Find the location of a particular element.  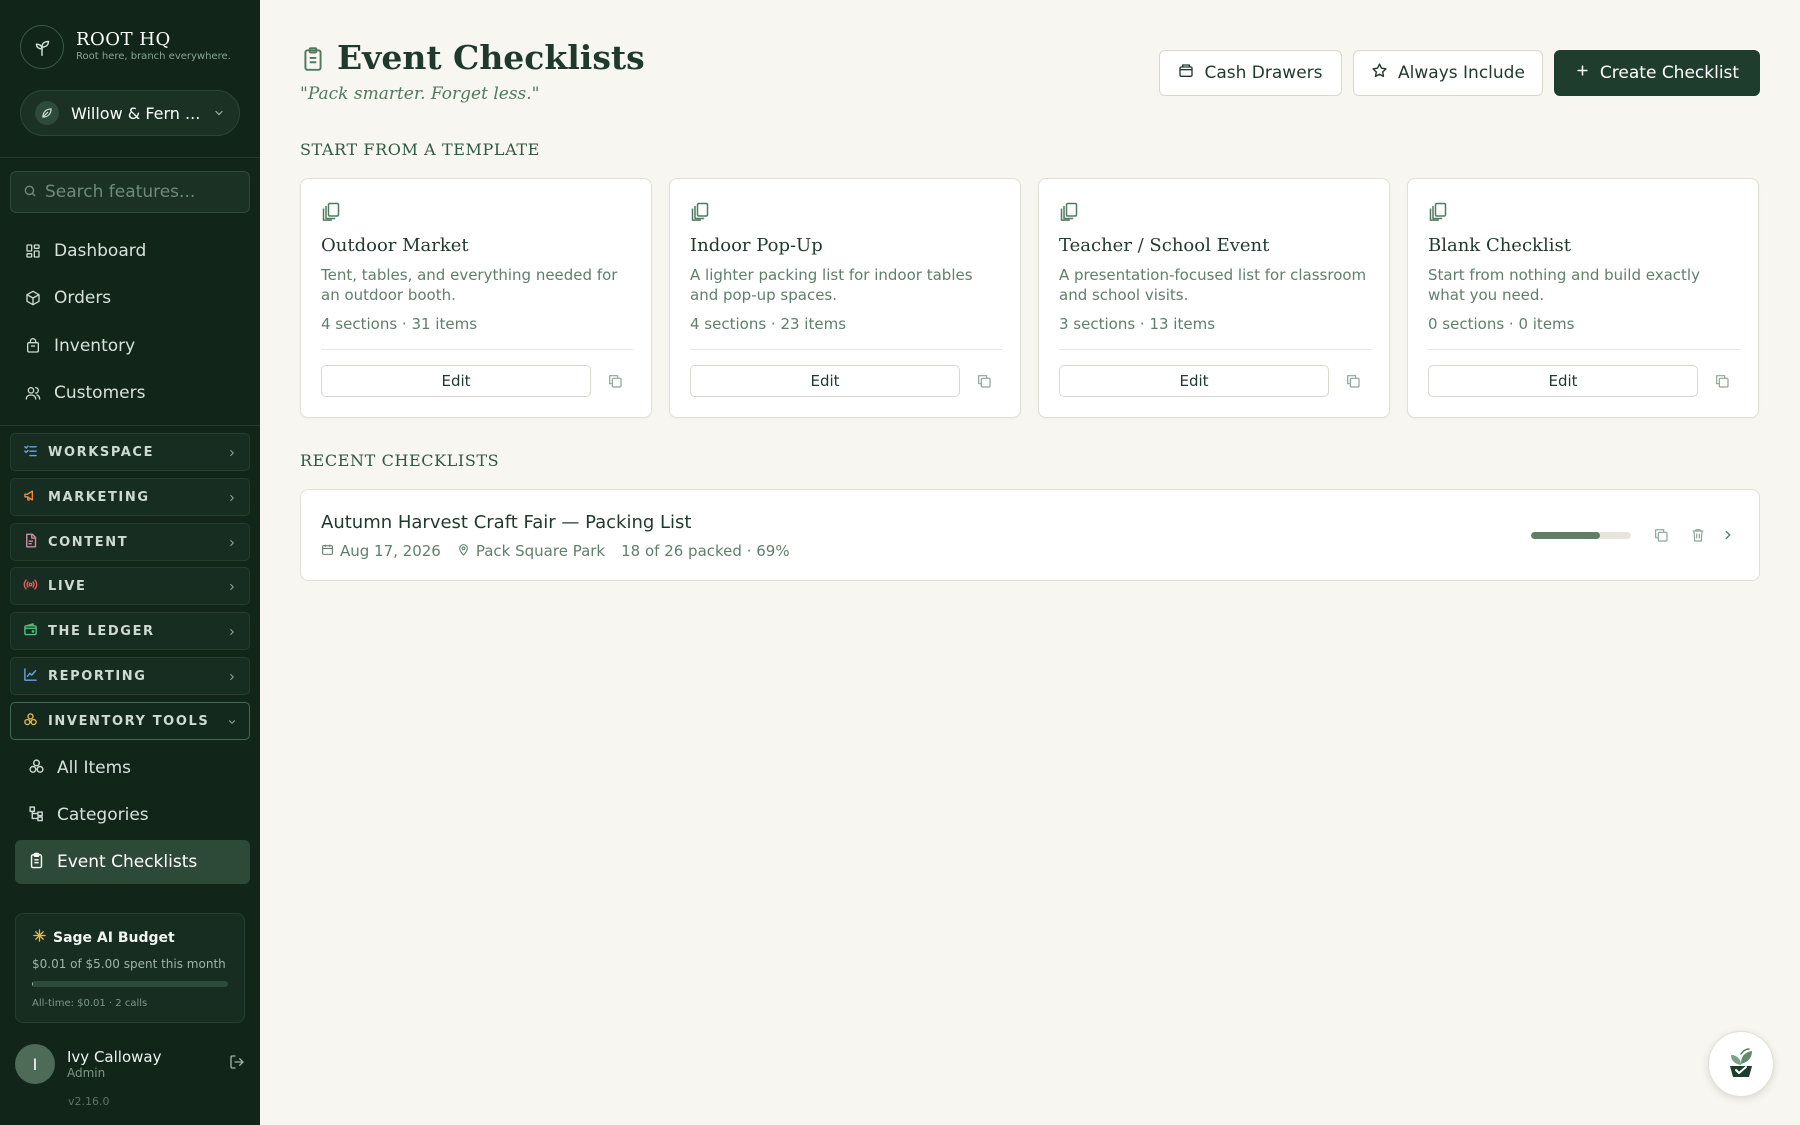

group-live: LIVE is located at coordinates (130, 586).